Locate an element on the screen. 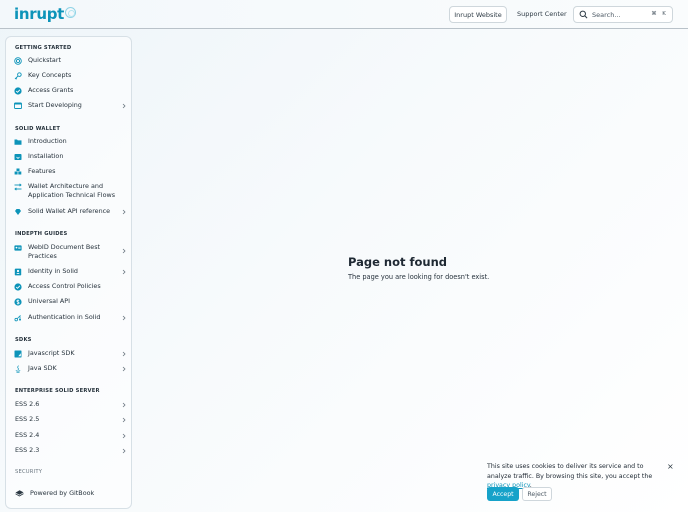 Image resolution: width=688 pixels, height=512 pixels. sidebar-item-label: Access Grants is located at coordinates (51, 90).